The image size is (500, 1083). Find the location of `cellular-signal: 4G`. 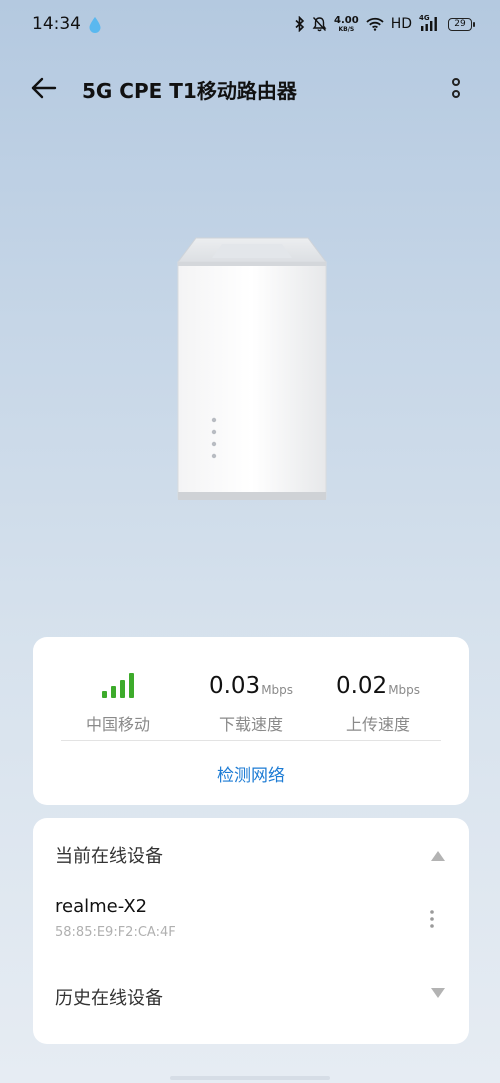

cellular-signal: 4G is located at coordinates (430, 23).